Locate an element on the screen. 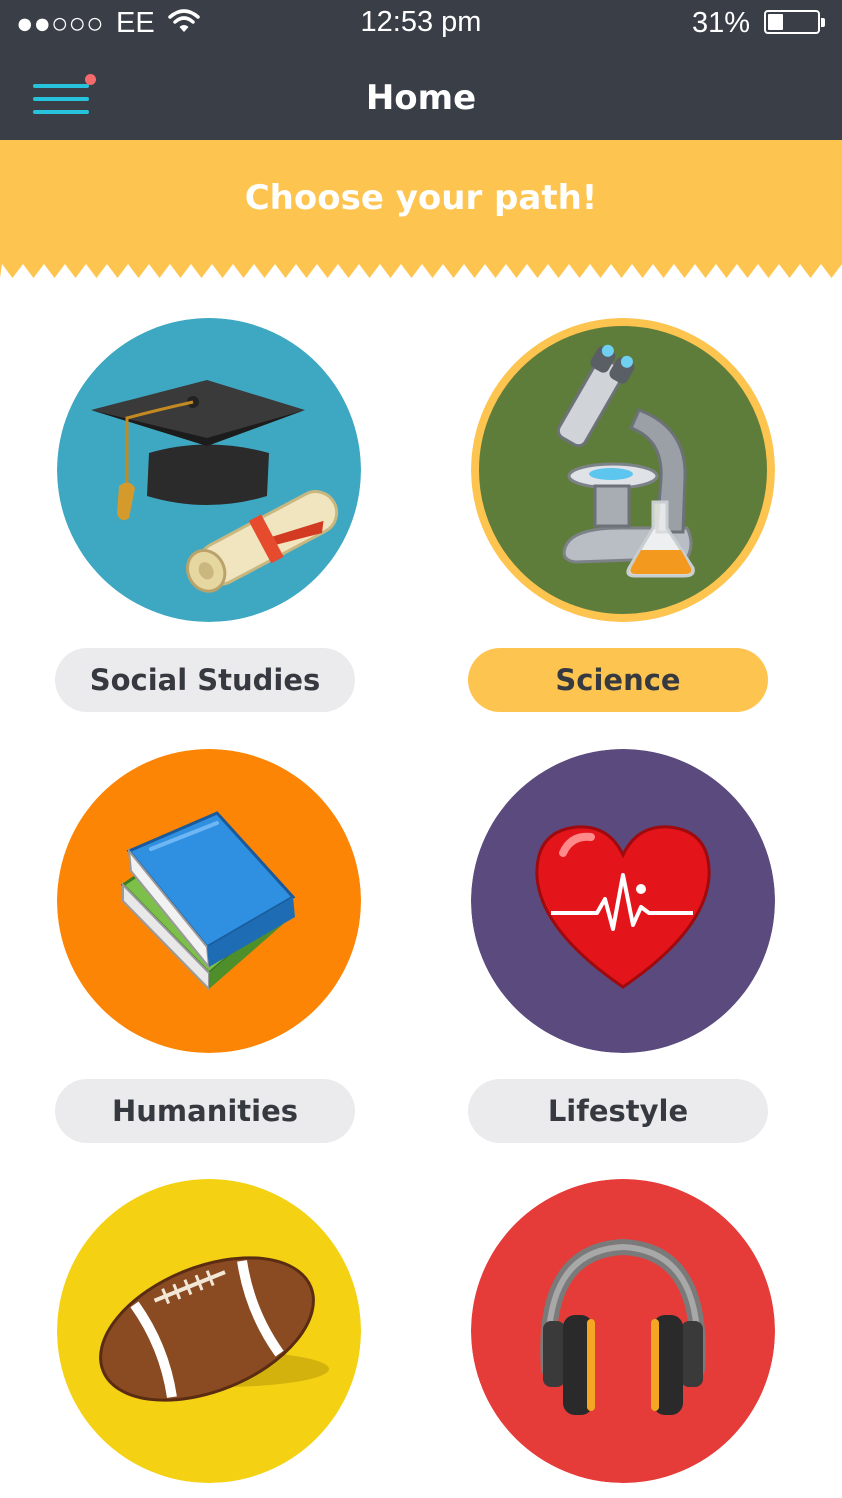  category-label-pill-selected: Science is located at coordinates (618, 680).